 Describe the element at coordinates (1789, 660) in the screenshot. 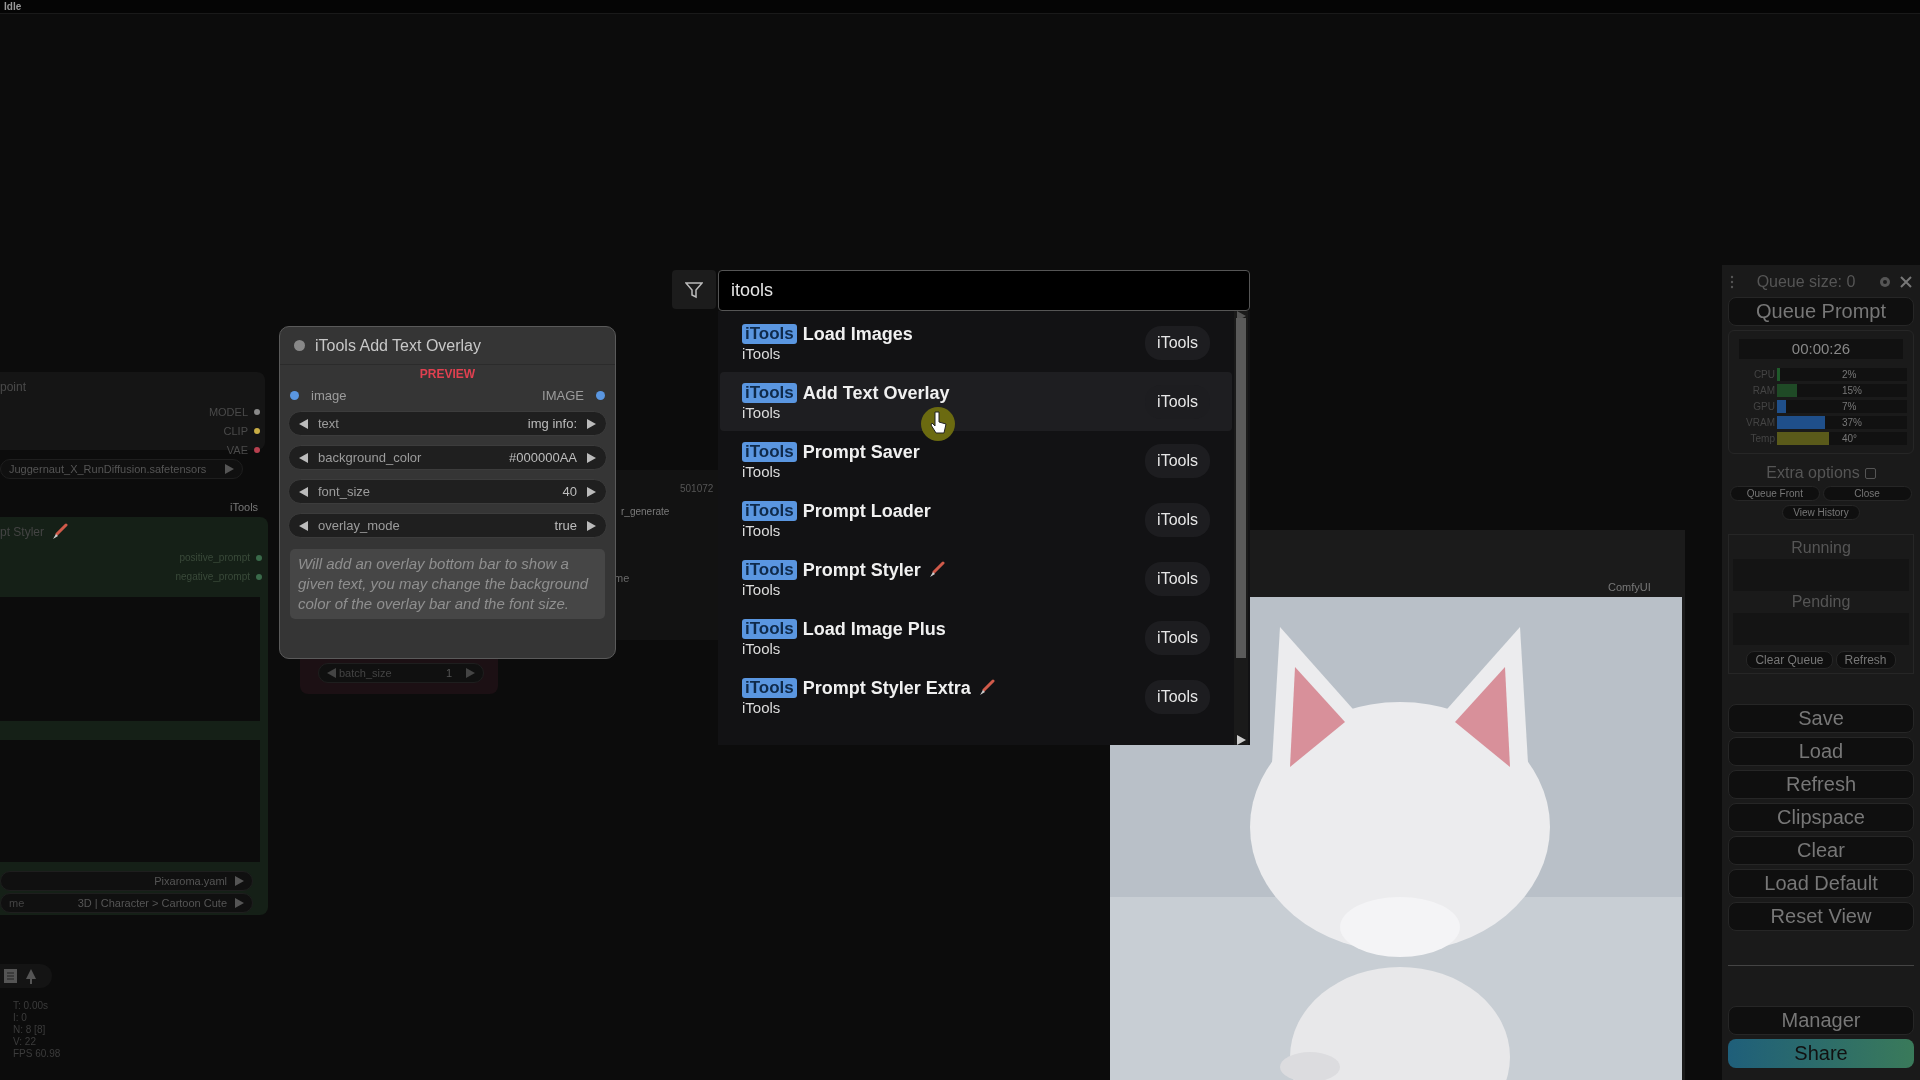

I see `queue-button: Clear Queue` at that location.